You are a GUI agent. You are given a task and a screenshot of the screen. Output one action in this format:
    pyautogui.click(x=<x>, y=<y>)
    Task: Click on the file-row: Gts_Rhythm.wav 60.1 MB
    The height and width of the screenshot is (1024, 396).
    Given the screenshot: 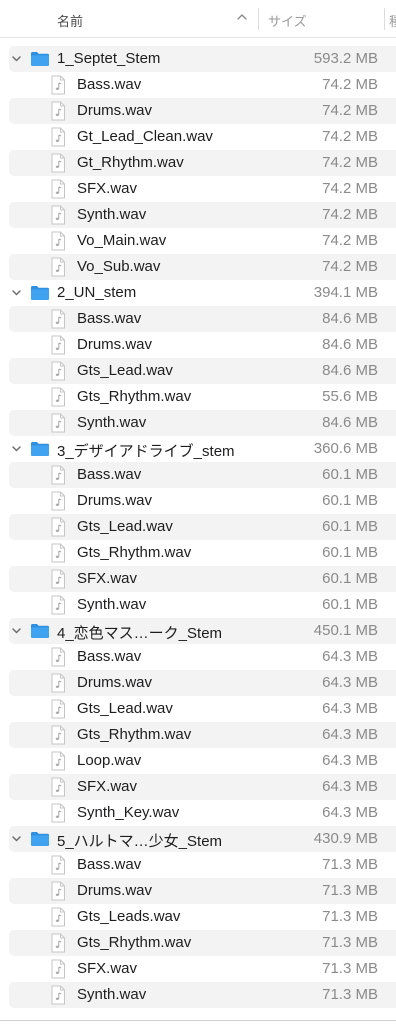 What is the action you would take?
    pyautogui.click(x=198, y=553)
    